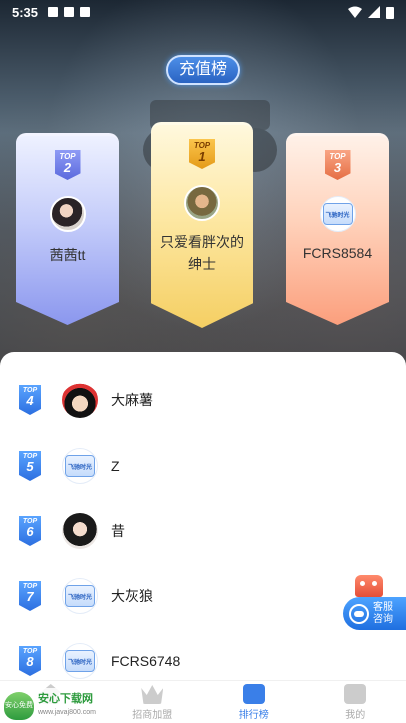 This screenshot has width=406, height=723. Describe the element at coordinates (30, 466) in the screenshot. I see `rank-badge: TOP 5` at that location.